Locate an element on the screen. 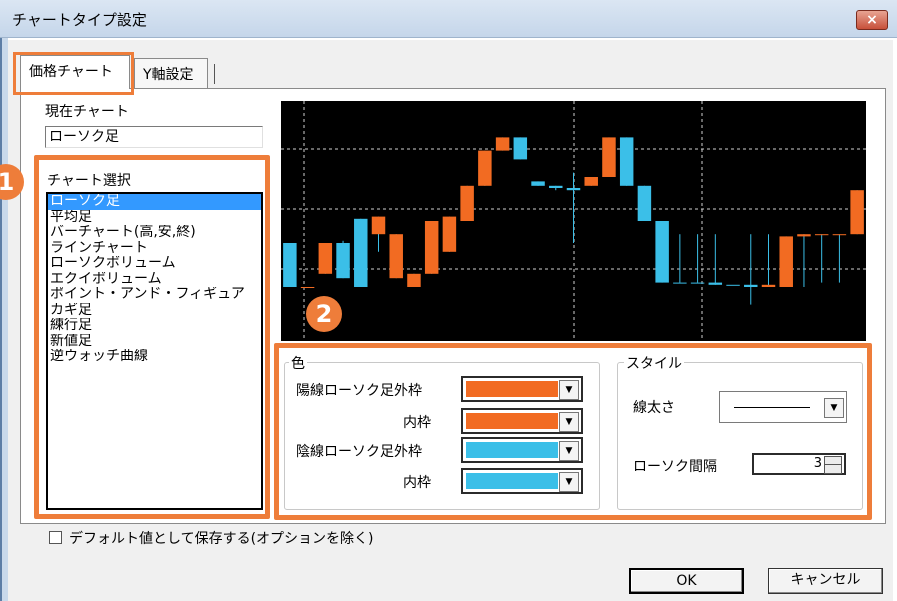 This screenshot has height=601, width=897. cancel-button: キャンセル is located at coordinates (825, 581).